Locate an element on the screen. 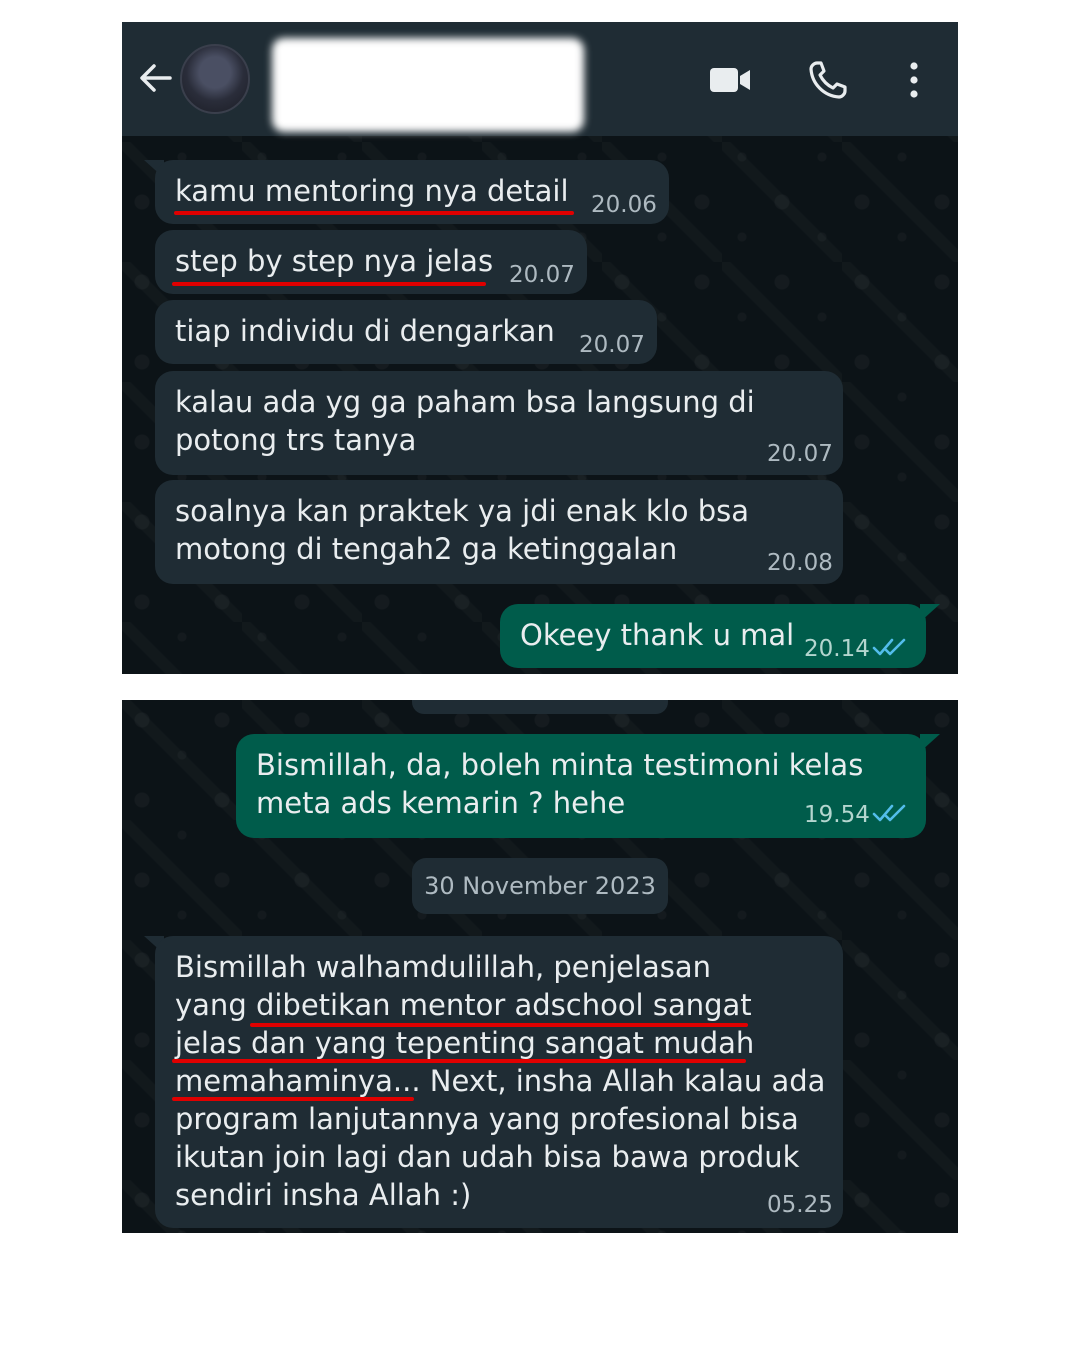 Image resolution: width=1080 pixels, height=1350 pixels. date-separator: 30 November 2023 is located at coordinates (540, 886).